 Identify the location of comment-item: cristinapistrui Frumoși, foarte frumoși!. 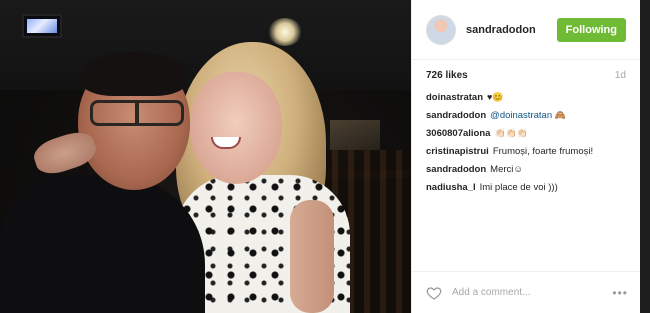
(526, 151).